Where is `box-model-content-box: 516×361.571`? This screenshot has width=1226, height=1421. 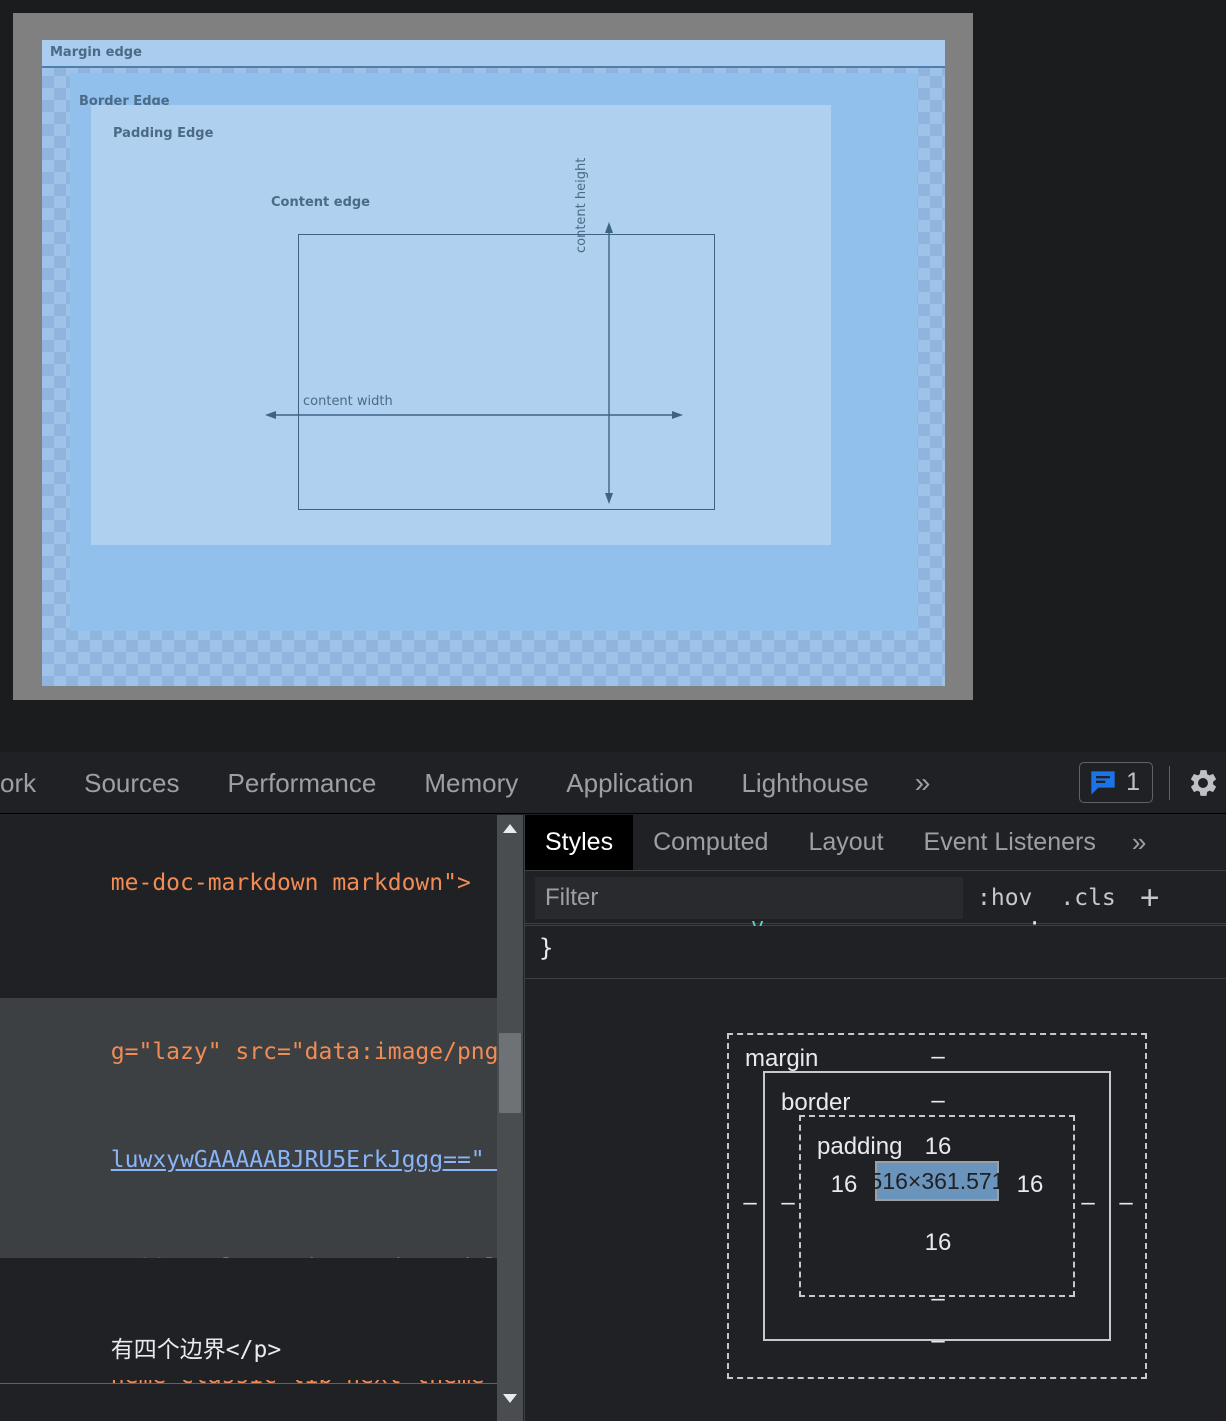
box-model-content-box: 516×361.571 is located at coordinates (937, 1181).